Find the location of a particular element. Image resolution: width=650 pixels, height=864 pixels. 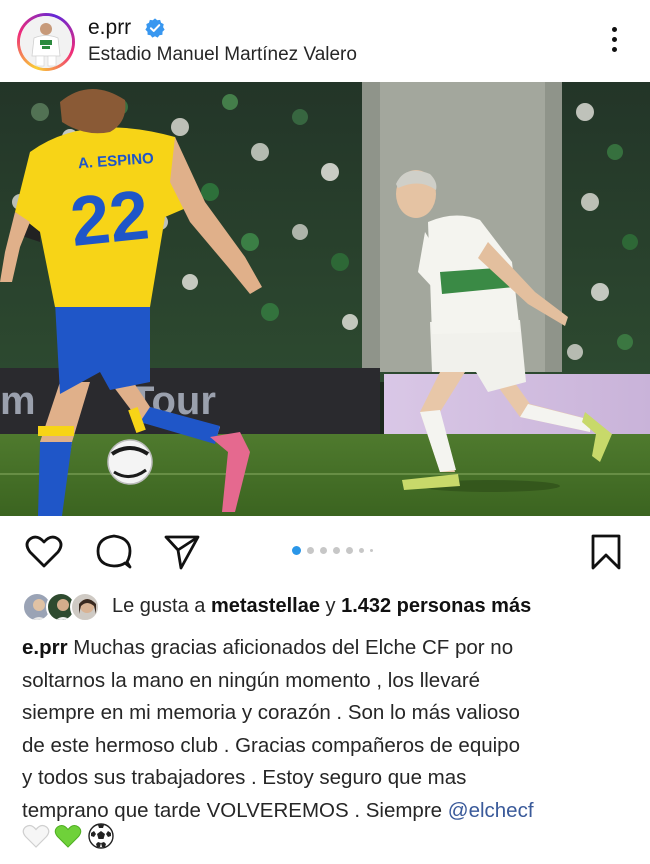

jersey-number: 22 is located at coordinates (110, 218).